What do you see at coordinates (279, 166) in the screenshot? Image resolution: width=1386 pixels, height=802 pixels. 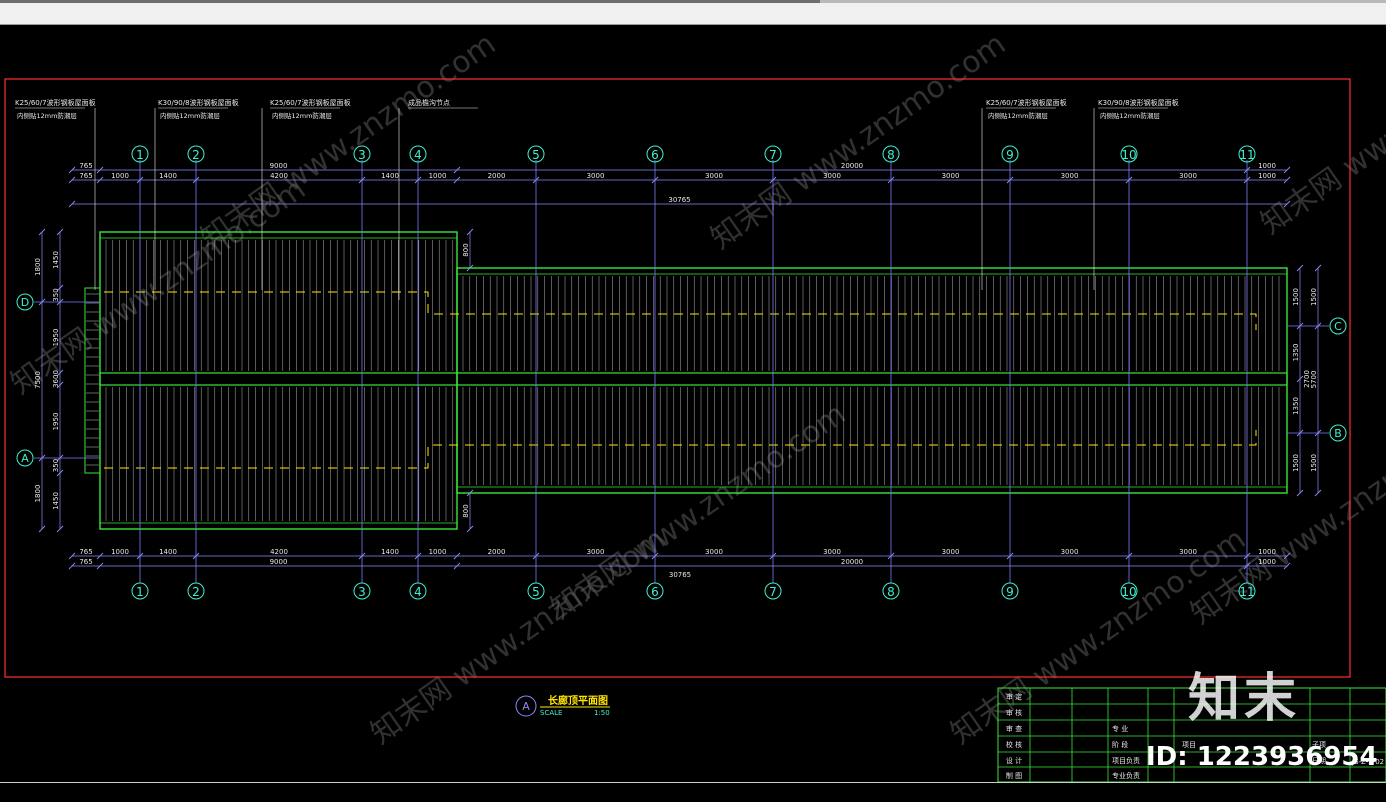 I see `dim-top-major-label: 9000` at bounding box center [279, 166].